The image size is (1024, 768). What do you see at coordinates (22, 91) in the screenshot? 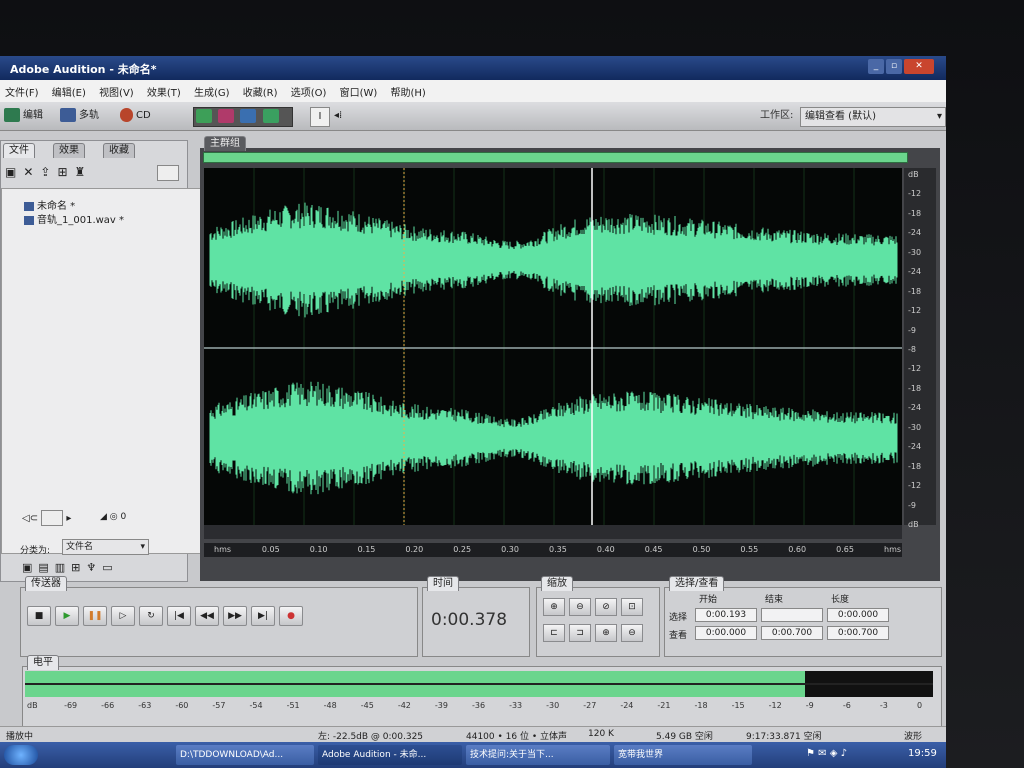
I see `menu-file: 文件(F)` at bounding box center [22, 91].